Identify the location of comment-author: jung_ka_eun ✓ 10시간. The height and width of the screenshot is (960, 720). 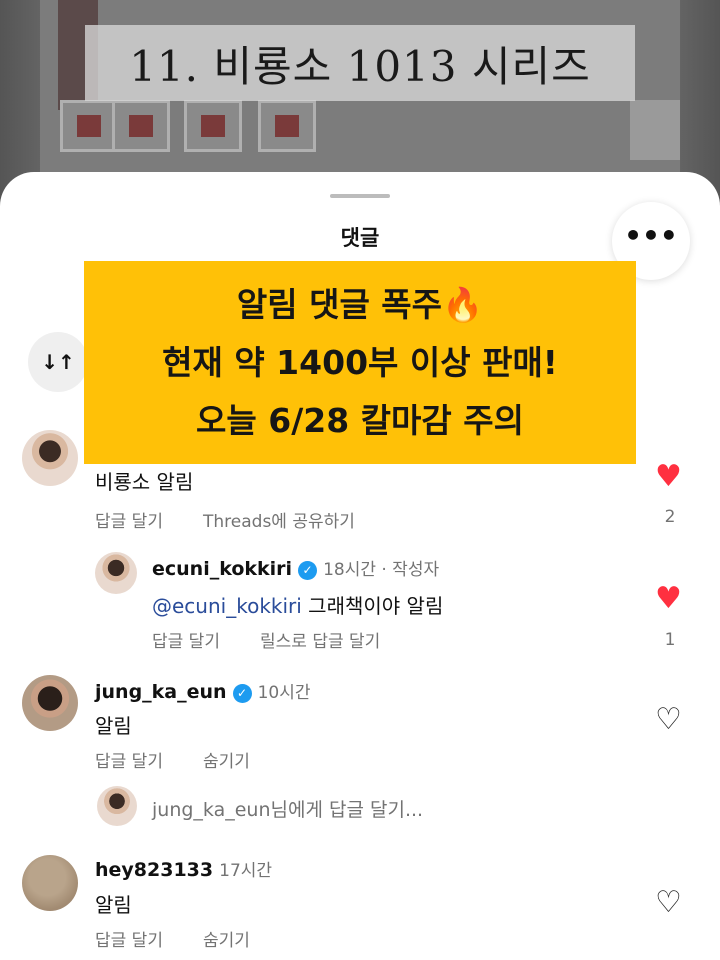
(202, 690).